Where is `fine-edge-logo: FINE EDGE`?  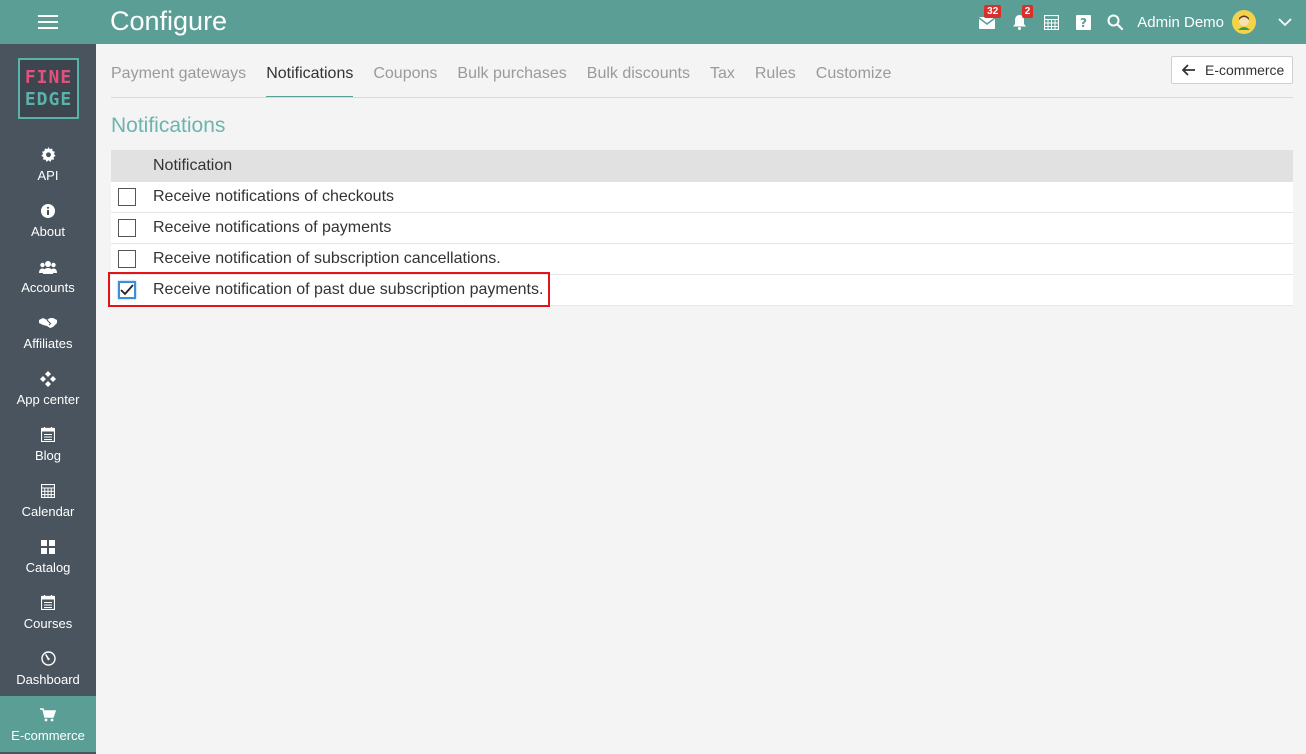
fine-edge-logo: FINE EDGE is located at coordinates (48, 88).